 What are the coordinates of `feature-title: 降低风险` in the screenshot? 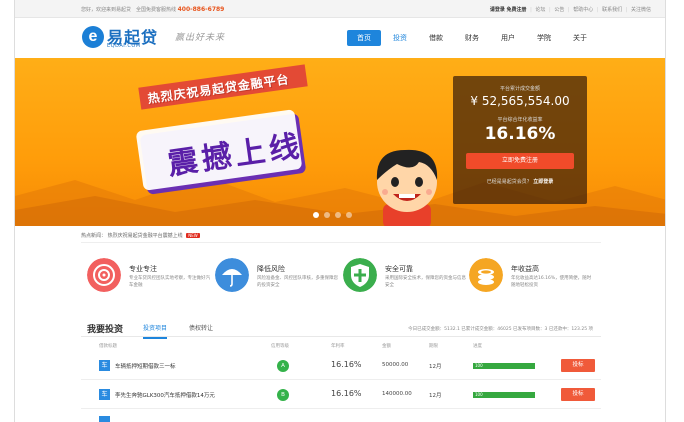 It's located at (271, 269).